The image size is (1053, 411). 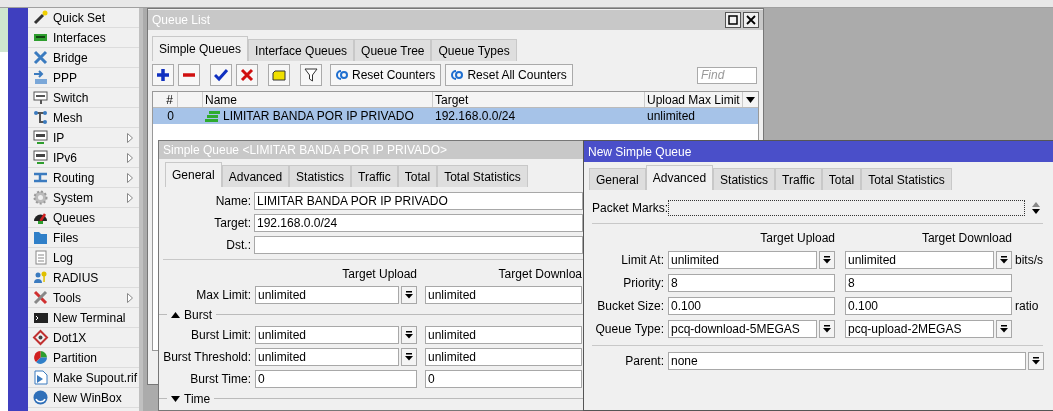 What do you see at coordinates (83, 378) in the screenshot?
I see `menu-item: Make Supout.rif` at bounding box center [83, 378].